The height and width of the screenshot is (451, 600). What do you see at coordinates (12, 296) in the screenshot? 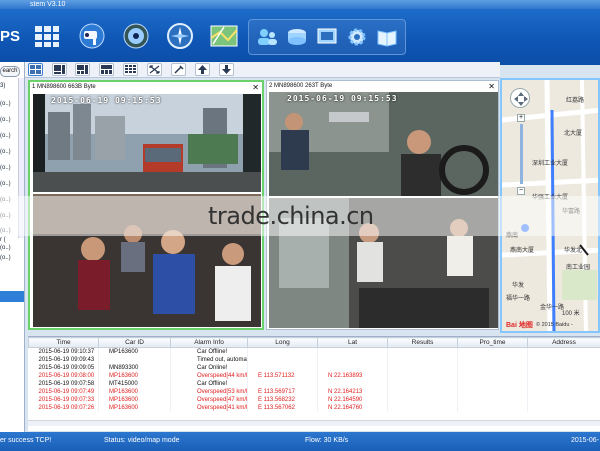
I see `tree-selected-row` at bounding box center [12, 296].